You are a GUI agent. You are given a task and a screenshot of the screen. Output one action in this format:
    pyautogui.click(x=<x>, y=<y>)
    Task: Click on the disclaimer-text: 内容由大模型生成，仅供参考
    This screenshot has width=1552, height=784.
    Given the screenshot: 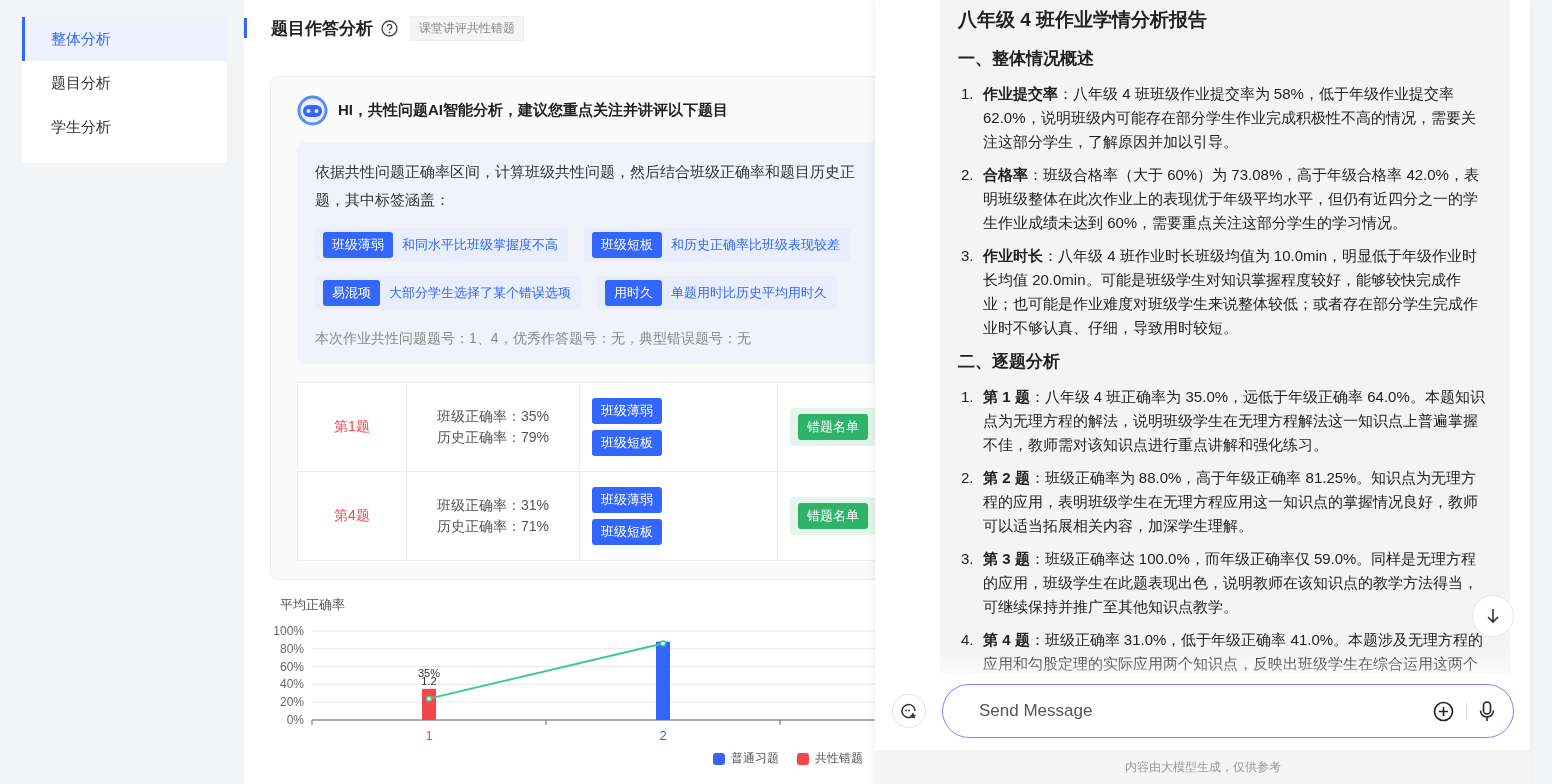 What is the action you would take?
    pyautogui.click(x=1202, y=767)
    